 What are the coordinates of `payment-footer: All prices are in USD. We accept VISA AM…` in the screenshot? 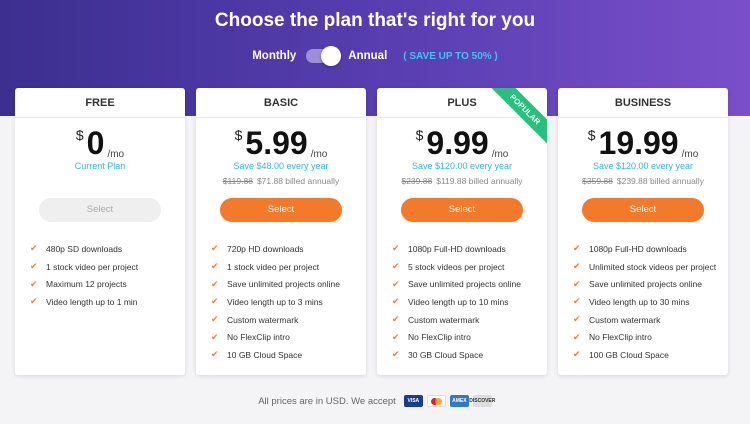 It's located at (375, 401).